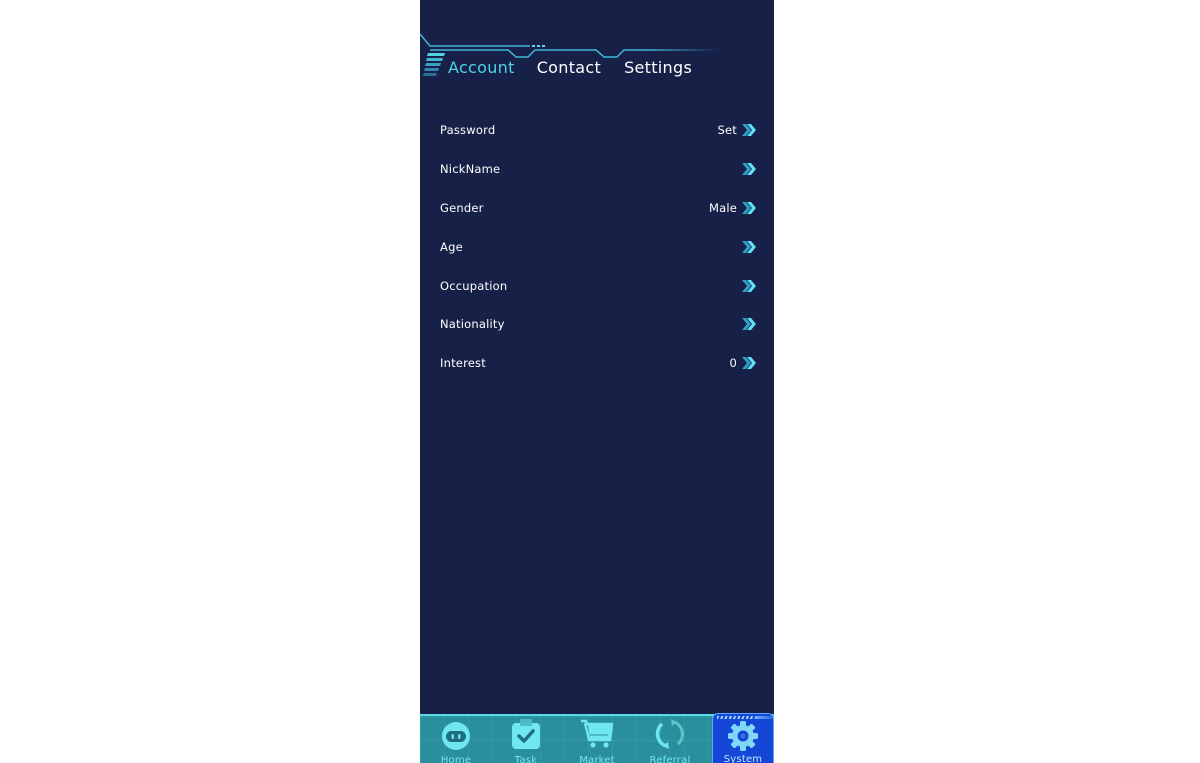 The width and height of the screenshot is (1200, 763). What do you see at coordinates (597, 169) in the screenshot?
I see `row-nickname: NickName` at bounding box center [597, 169].